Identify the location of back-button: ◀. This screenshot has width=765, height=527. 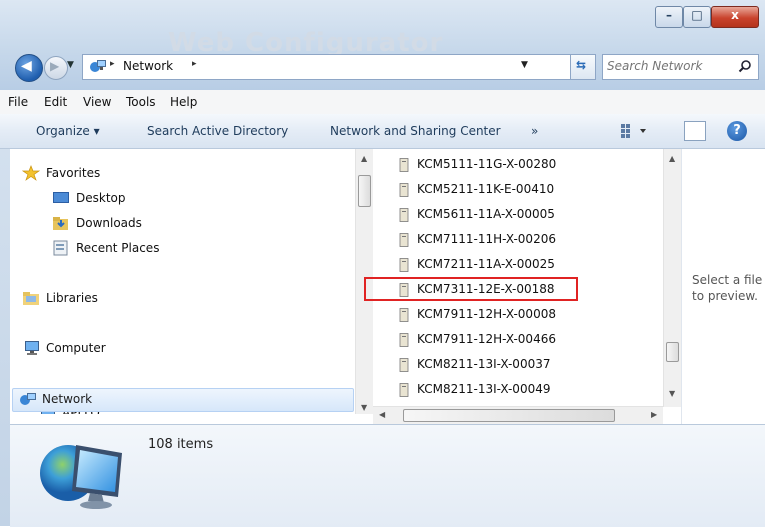
(29, 68).